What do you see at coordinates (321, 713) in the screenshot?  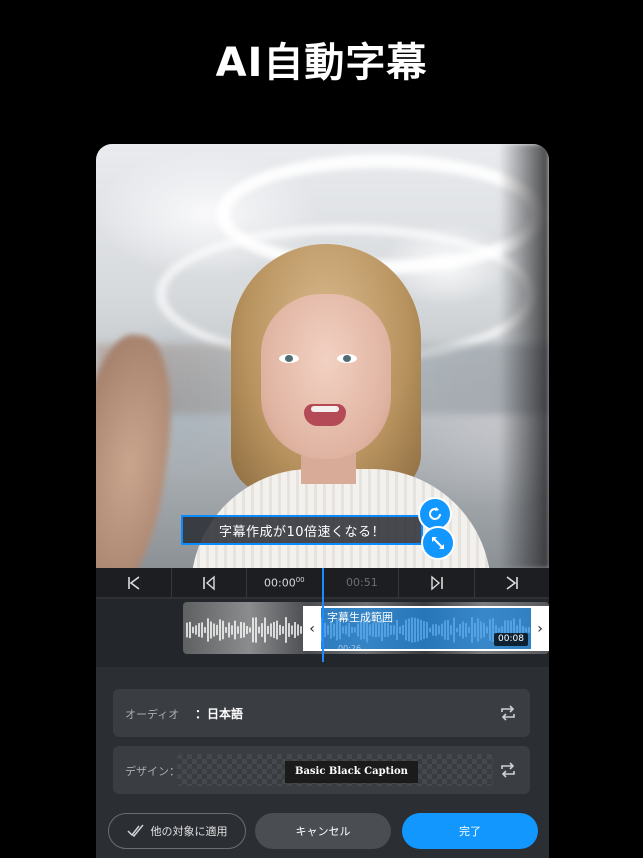 I see `audio-language-row: オーディオ ：日本語` at bounding box center [321, 713].